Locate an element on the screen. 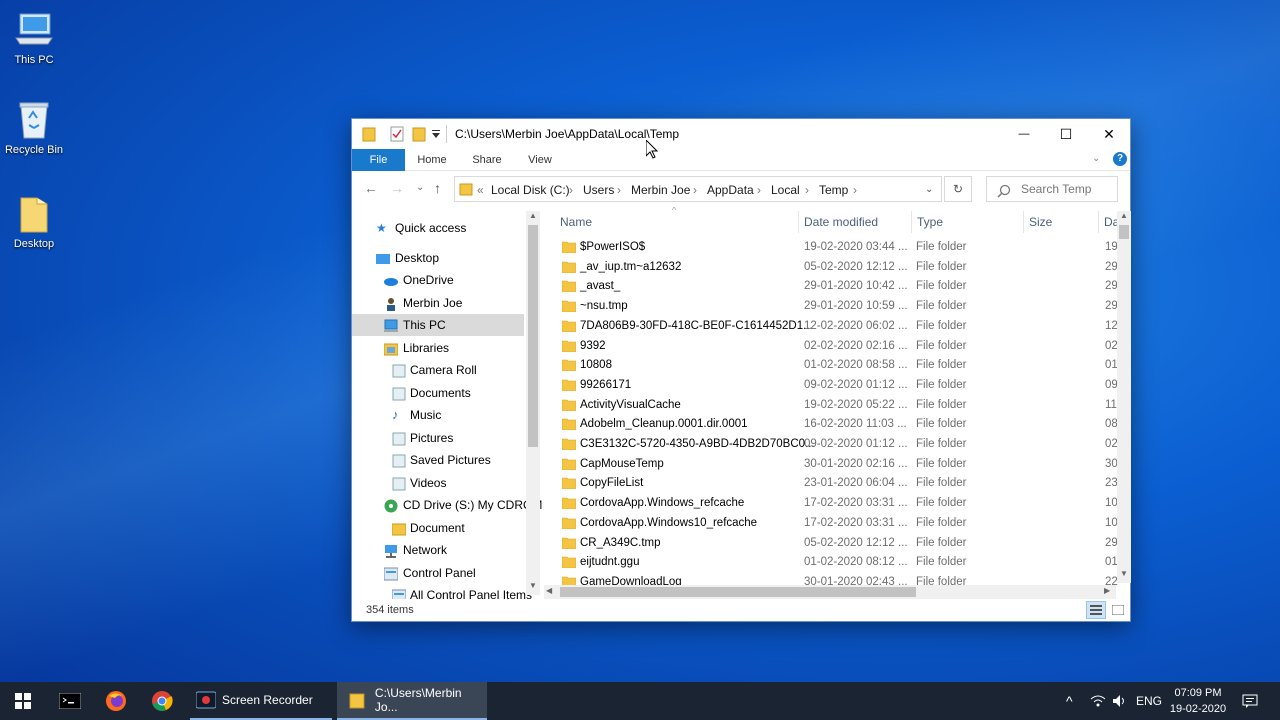  column-header-date: Date modified is located at coordinates (841, 222).